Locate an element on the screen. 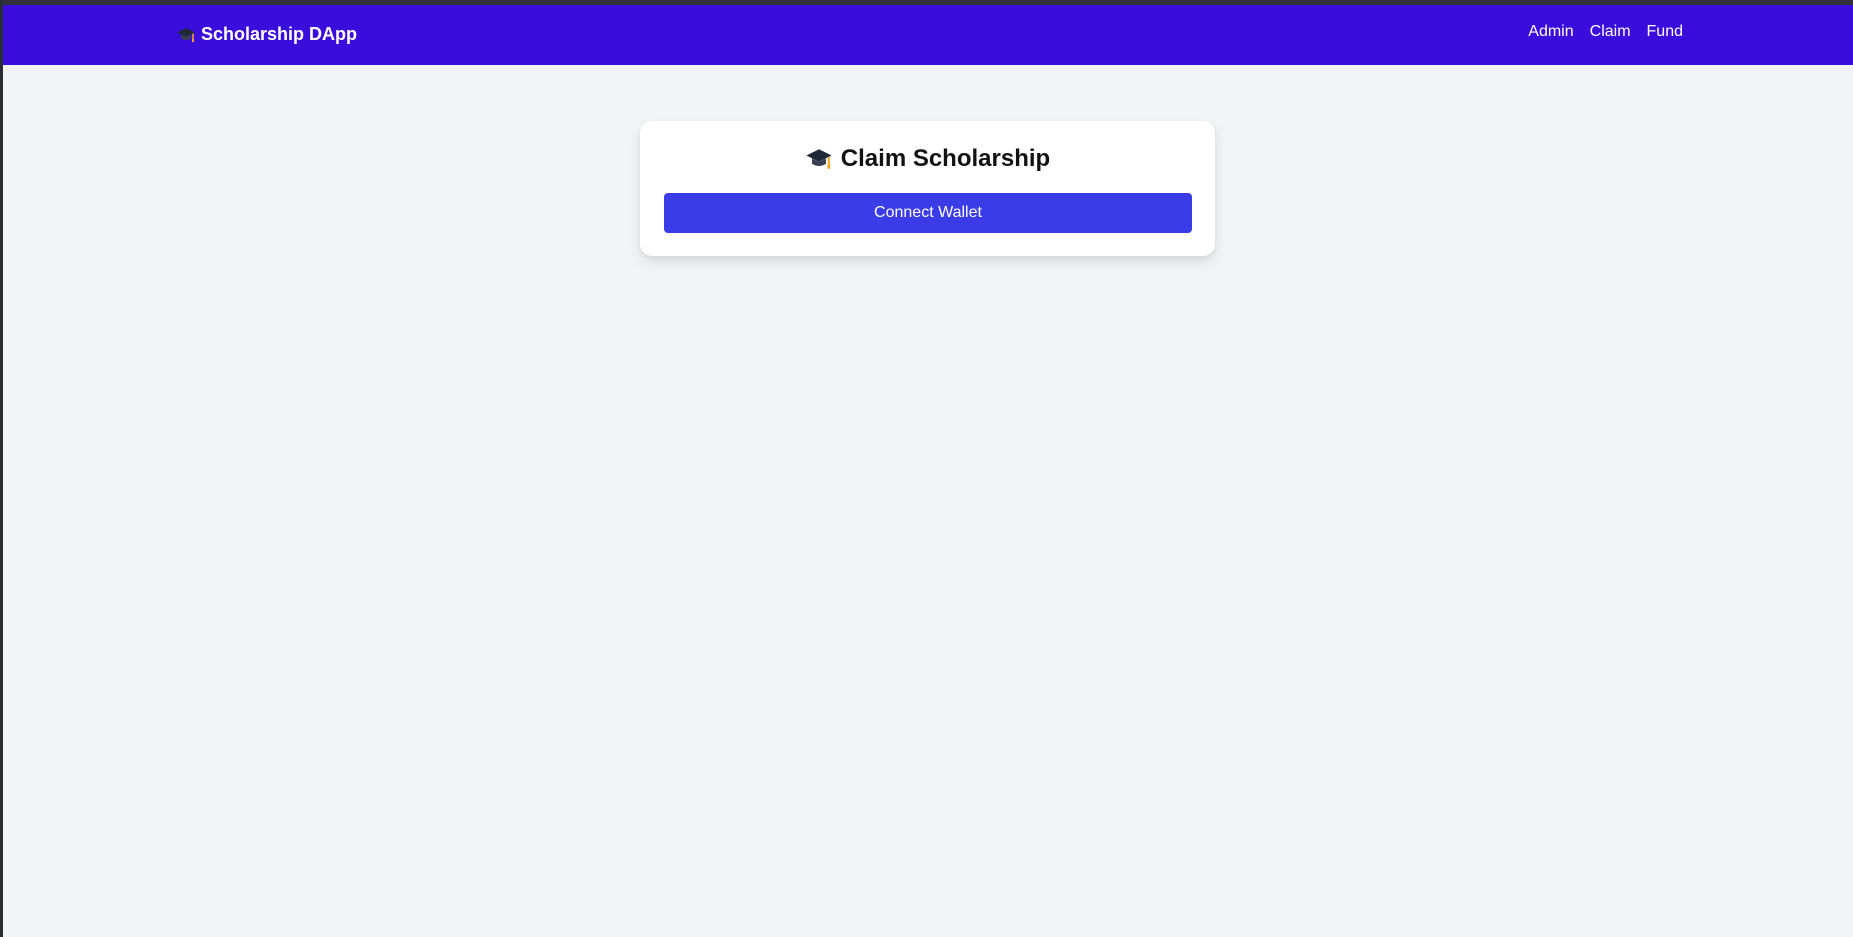 This screenshot has width=1853, height=937. navbar: Scholarship DApp Admin Claim Fund is located at coordinates (928, 35).